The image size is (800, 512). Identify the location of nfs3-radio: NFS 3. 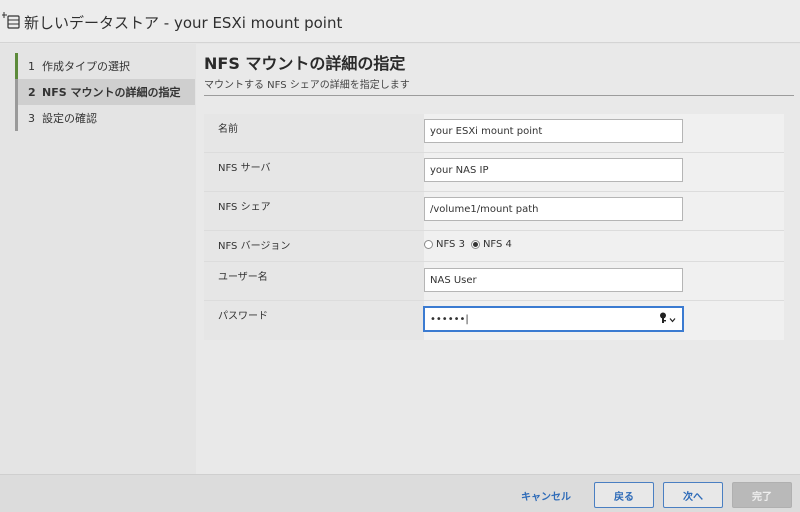
(444, 244).